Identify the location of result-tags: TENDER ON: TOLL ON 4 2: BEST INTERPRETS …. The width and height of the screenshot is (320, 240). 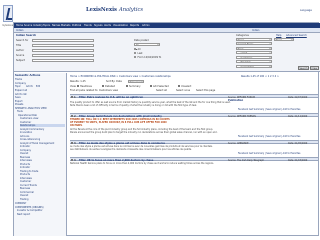
(194, 122).